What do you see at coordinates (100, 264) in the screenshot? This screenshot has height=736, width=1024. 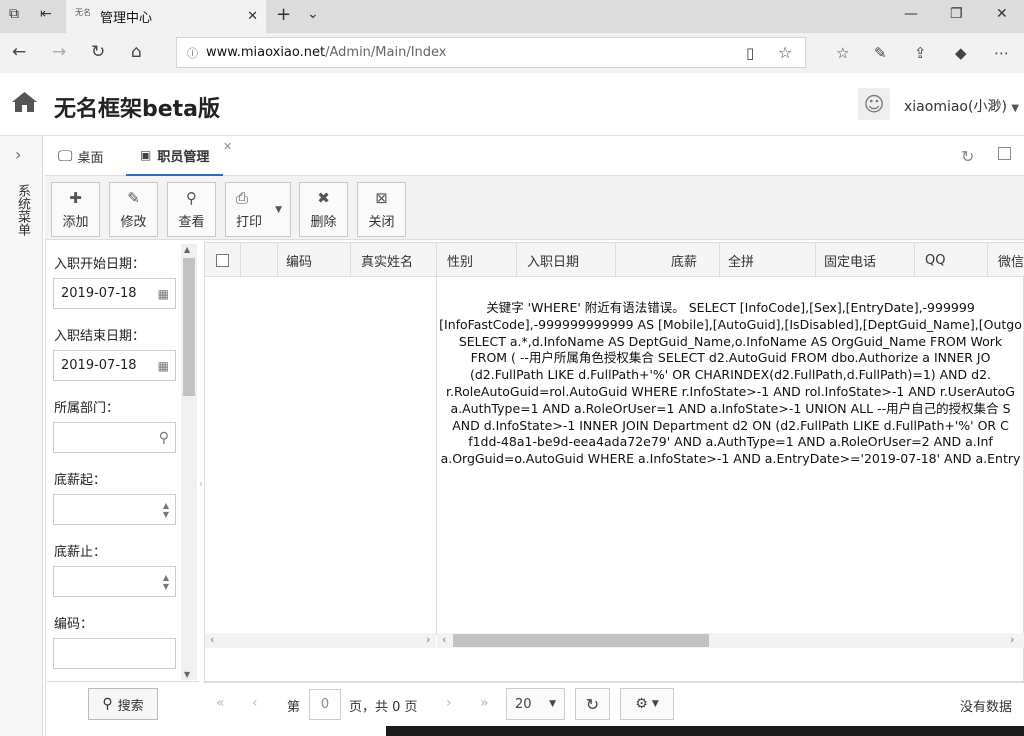 I see `entry-start-label: 入职开始日期：` at bounding box center [100, 264].